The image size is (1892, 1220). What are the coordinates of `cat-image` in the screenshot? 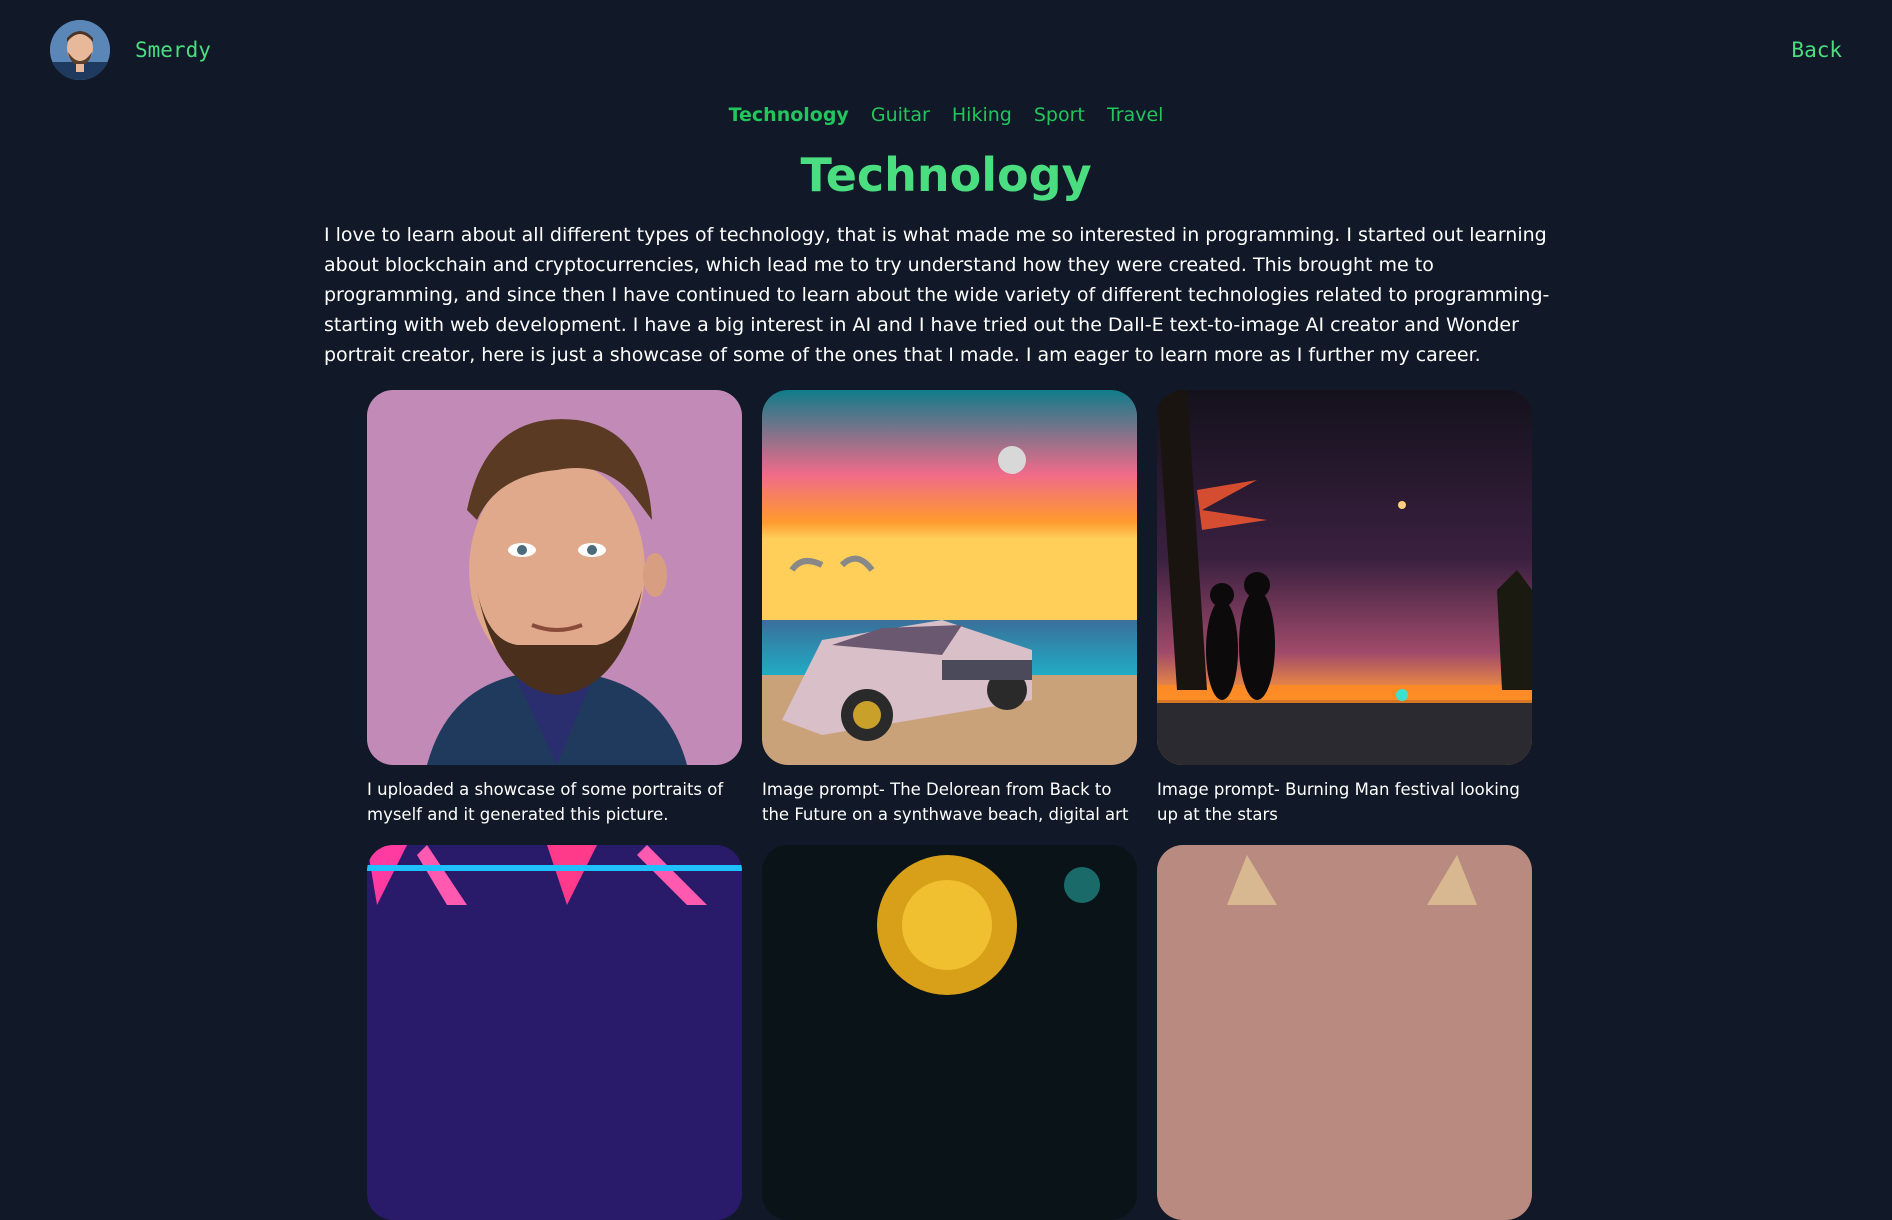 It's located at (1344, 1032).